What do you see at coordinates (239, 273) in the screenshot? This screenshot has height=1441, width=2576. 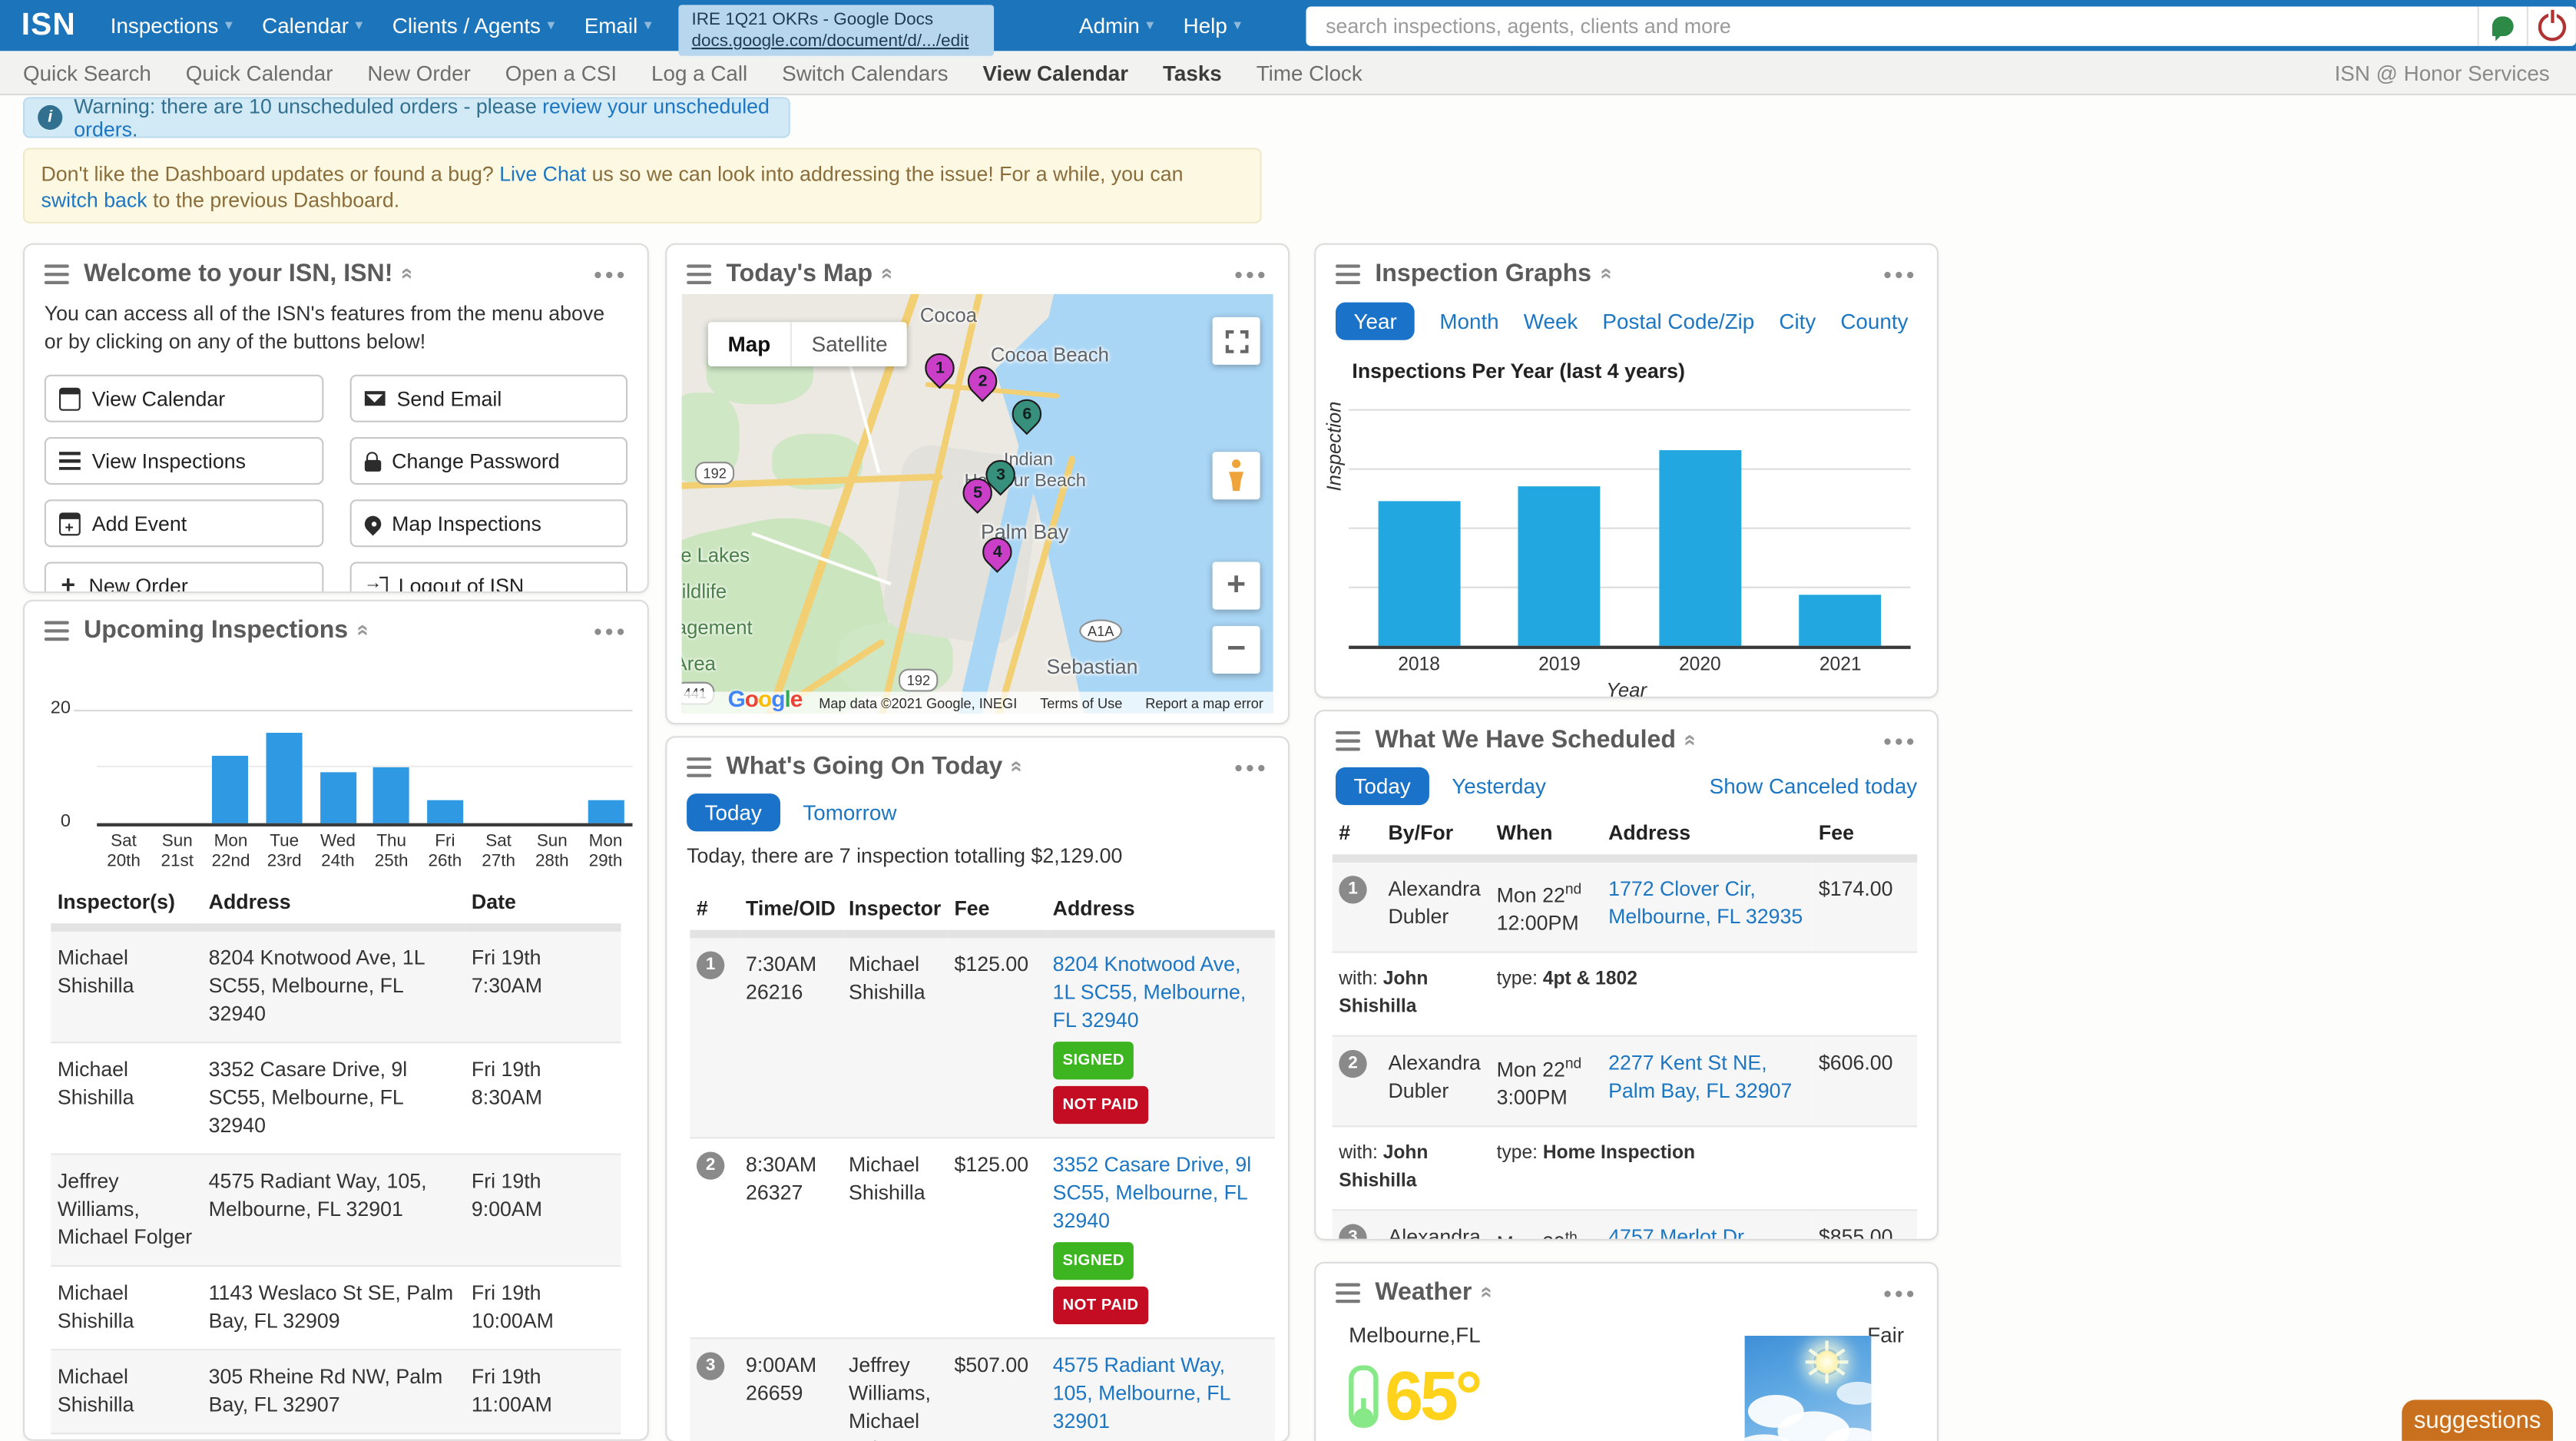 I see `welcome-card-title: Welcome to your ISN, ISN!` at bounding box center [239, 273].